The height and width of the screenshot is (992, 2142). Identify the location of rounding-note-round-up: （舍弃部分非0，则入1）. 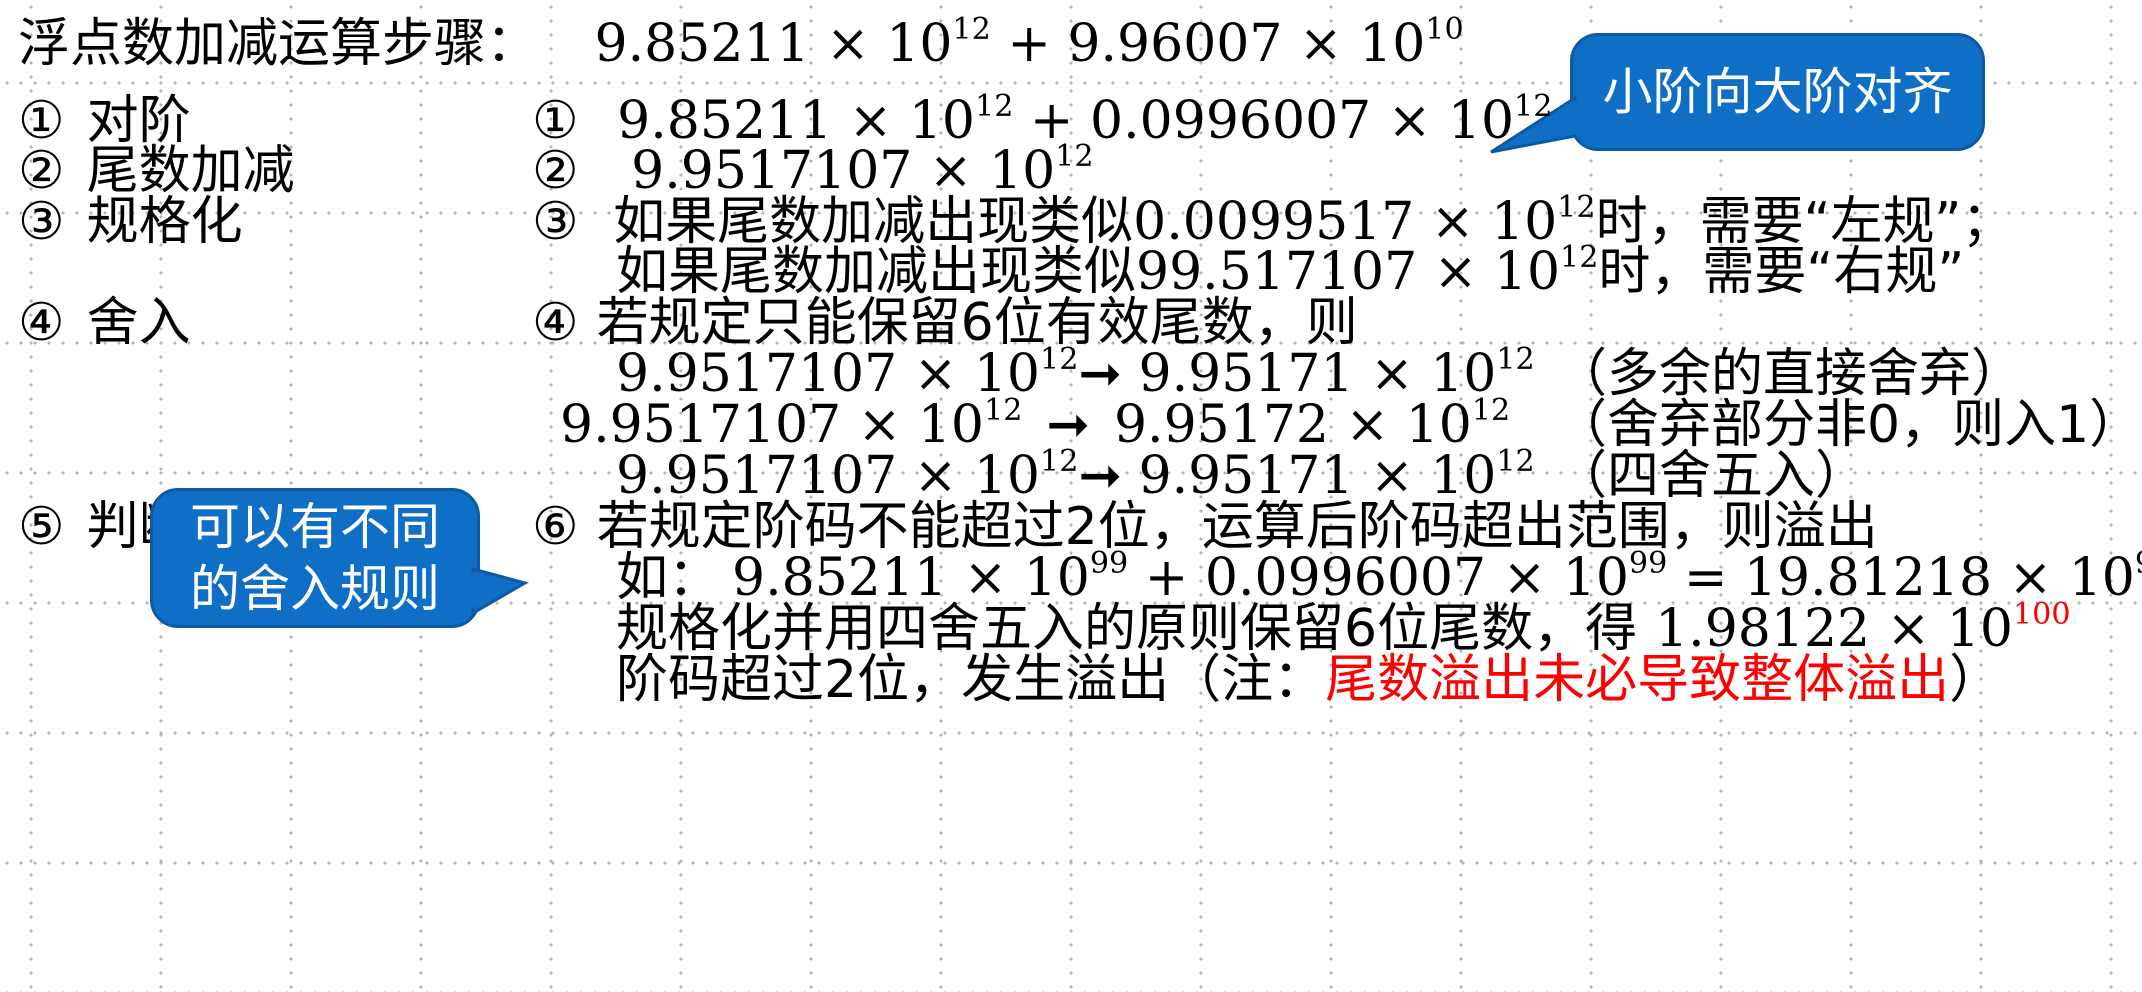
(1848, 425).